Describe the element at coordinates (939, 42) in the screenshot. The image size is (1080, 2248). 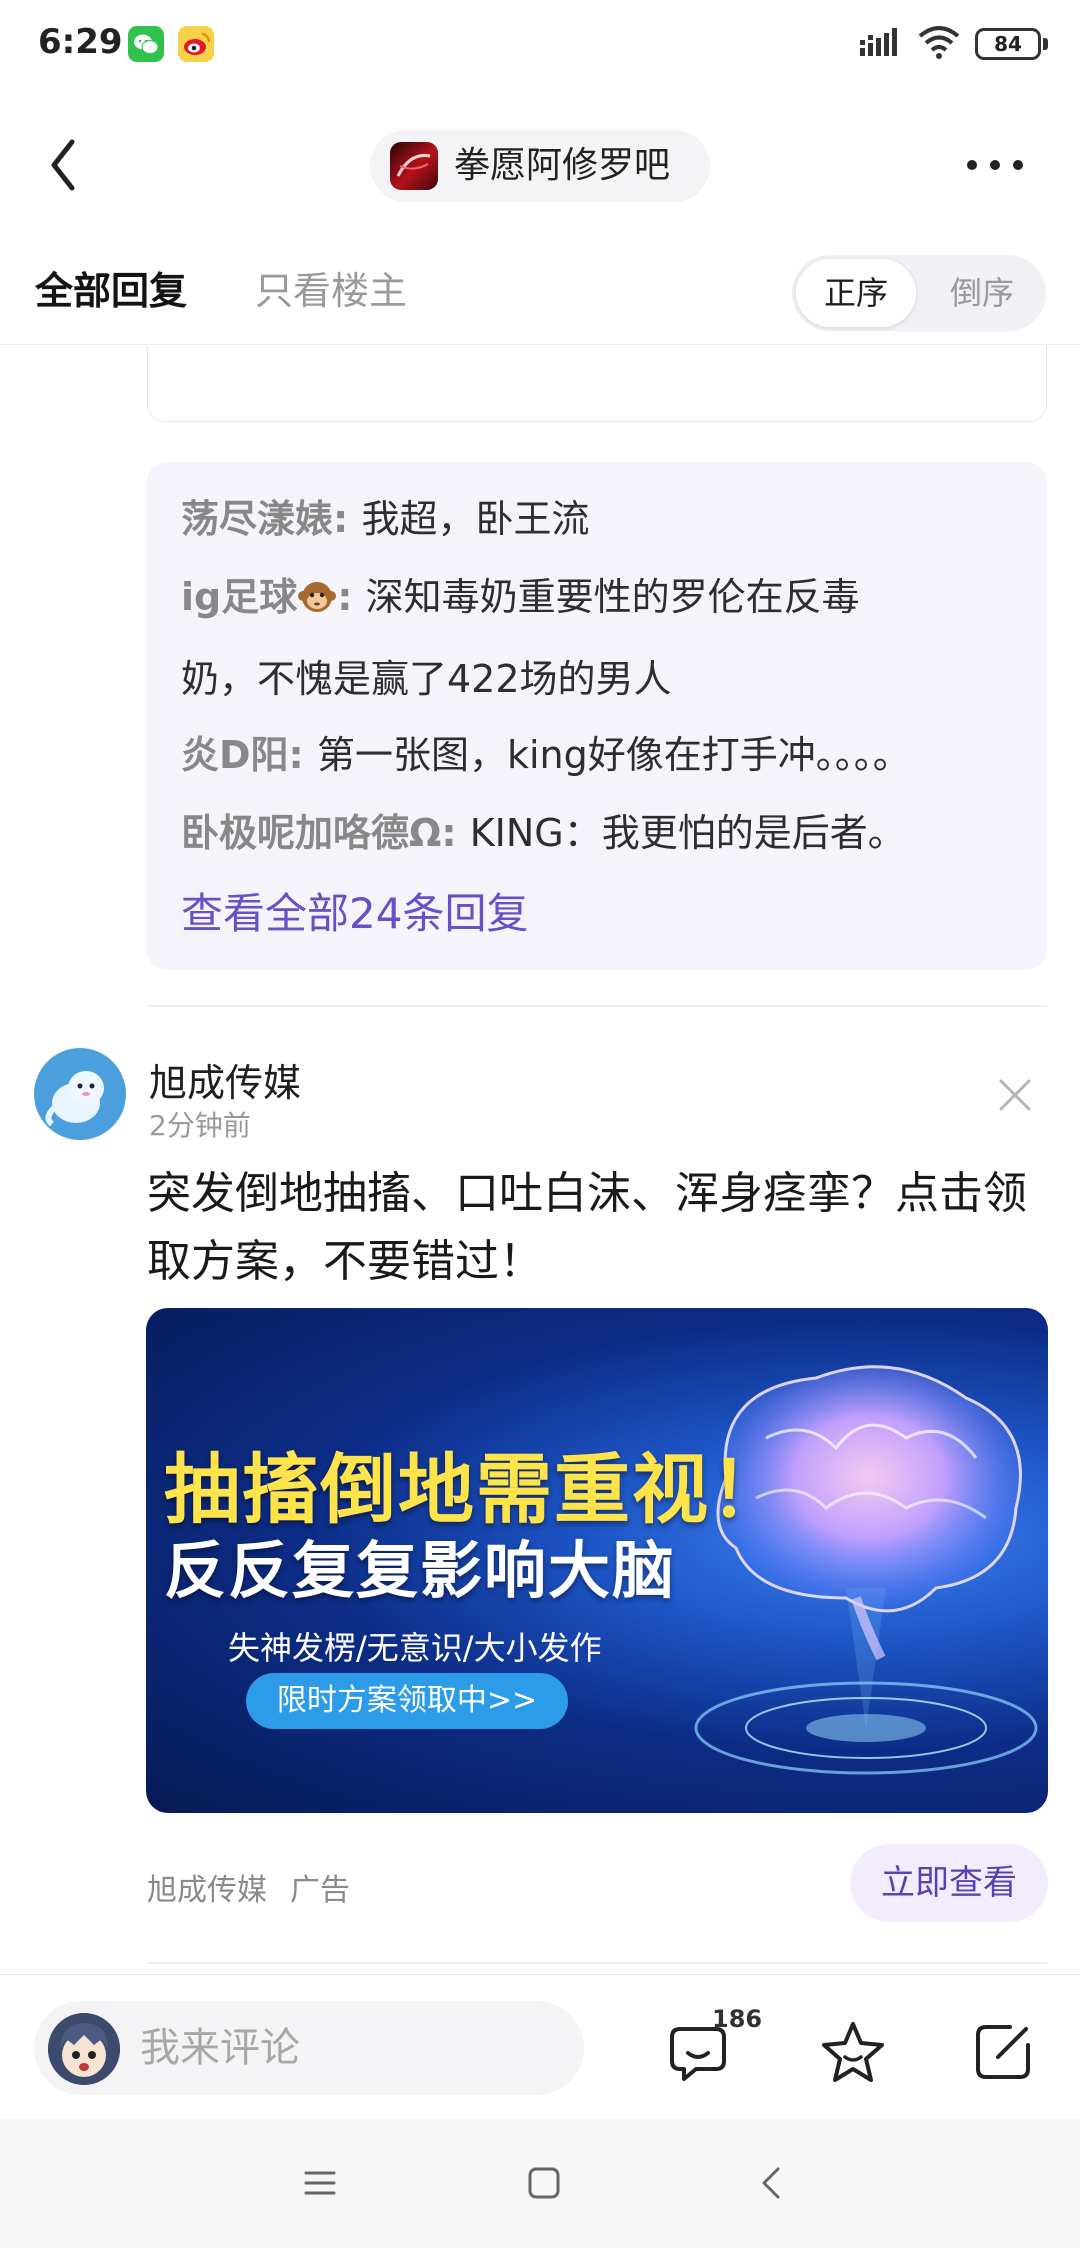
I see `wifi-icon` at that location.